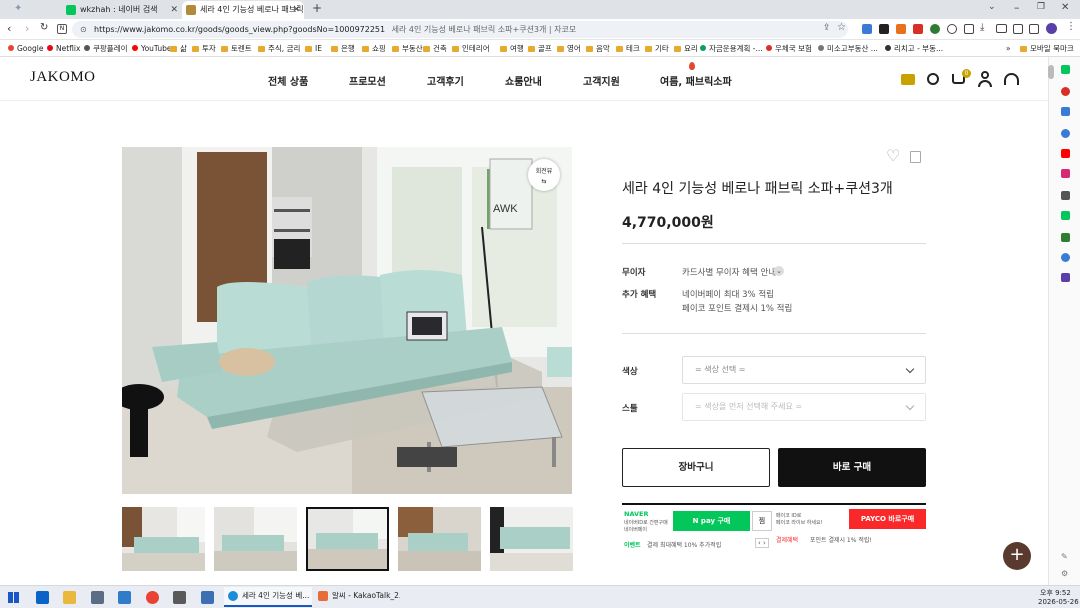  Describe the element at coordinates (540, 48) in the screenshot. I see `bookmark-item: 골프` at that location.